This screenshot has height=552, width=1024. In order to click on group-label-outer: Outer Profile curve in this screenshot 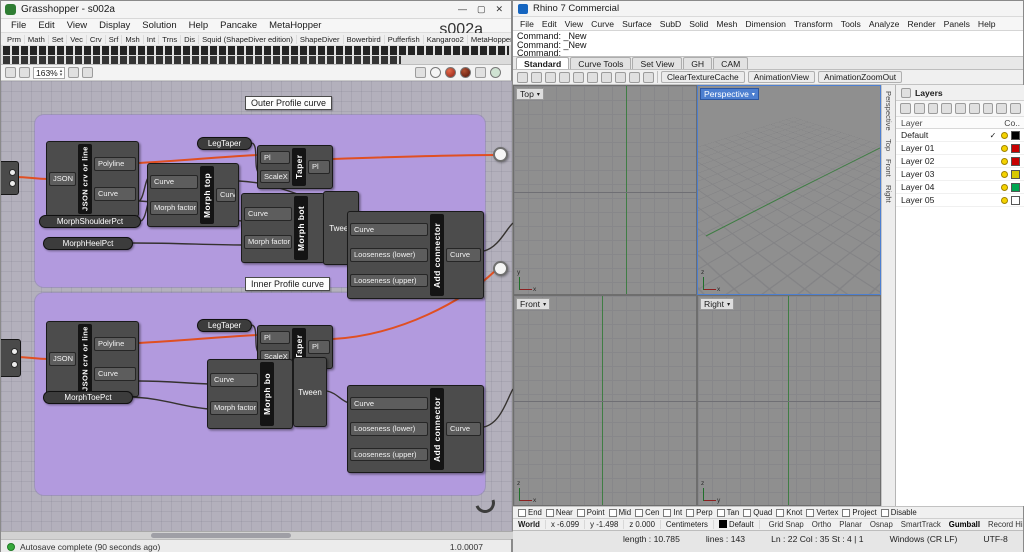, I will do `click(289, 103)`.